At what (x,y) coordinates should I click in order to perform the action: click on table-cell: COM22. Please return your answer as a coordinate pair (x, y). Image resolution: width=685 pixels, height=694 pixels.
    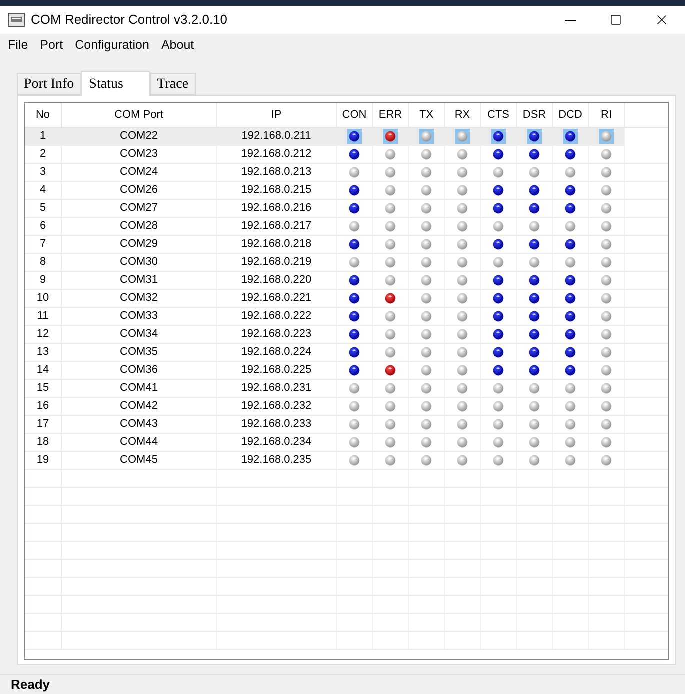
    Looking at the image, I should click on (139, 136).